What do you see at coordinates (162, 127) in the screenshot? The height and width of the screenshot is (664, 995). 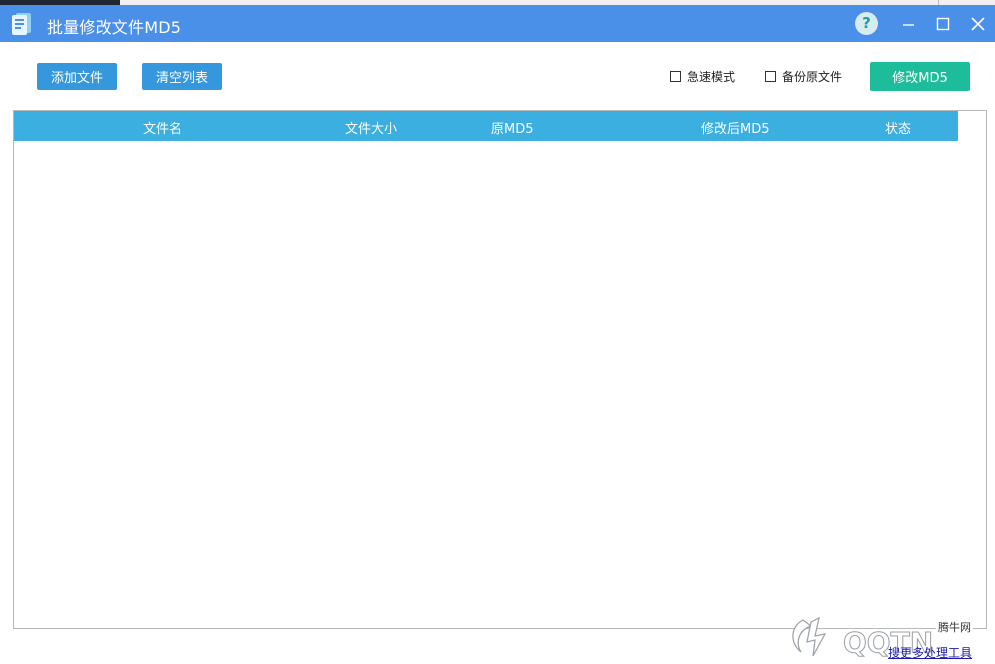 I see `column-header-filename: 文件名` at bounding box center [162, 127].